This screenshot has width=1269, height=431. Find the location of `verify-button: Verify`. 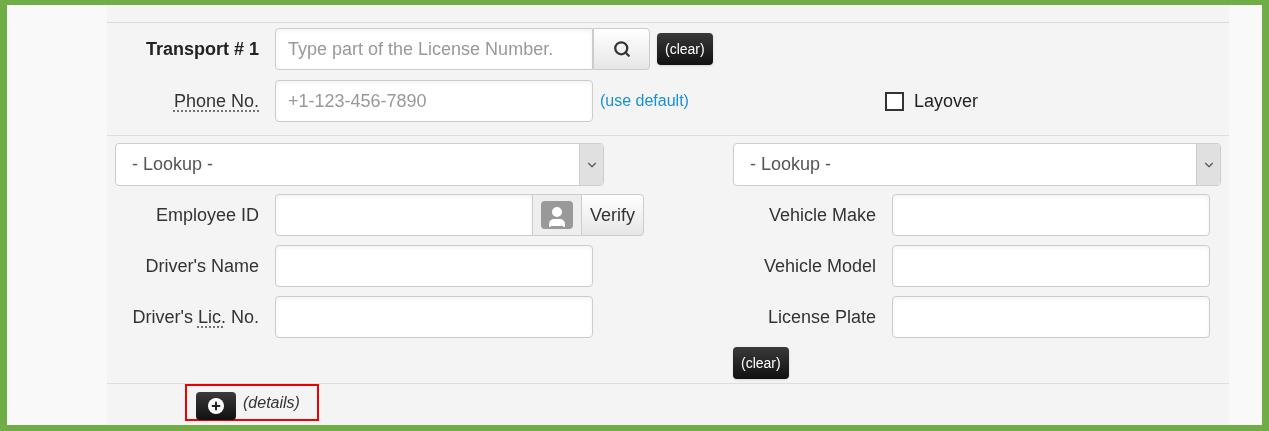

verify-button: Verify is located at coordinates (613, 215).